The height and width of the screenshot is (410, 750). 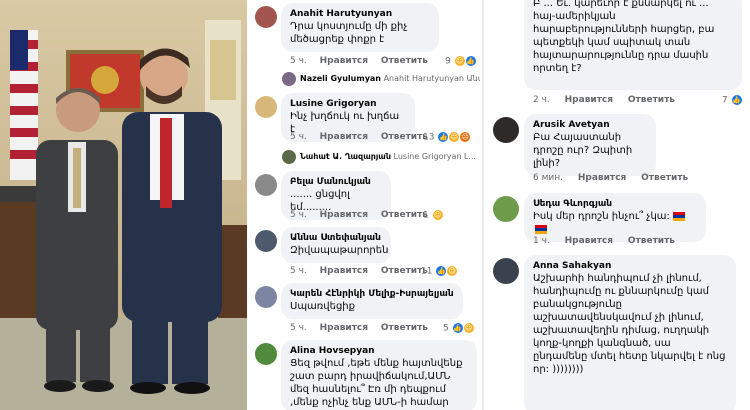 What do you see at coordinates (427, 271) in the screenshot?
I see `reaction-number: 11` at bounding box center [427, 271].